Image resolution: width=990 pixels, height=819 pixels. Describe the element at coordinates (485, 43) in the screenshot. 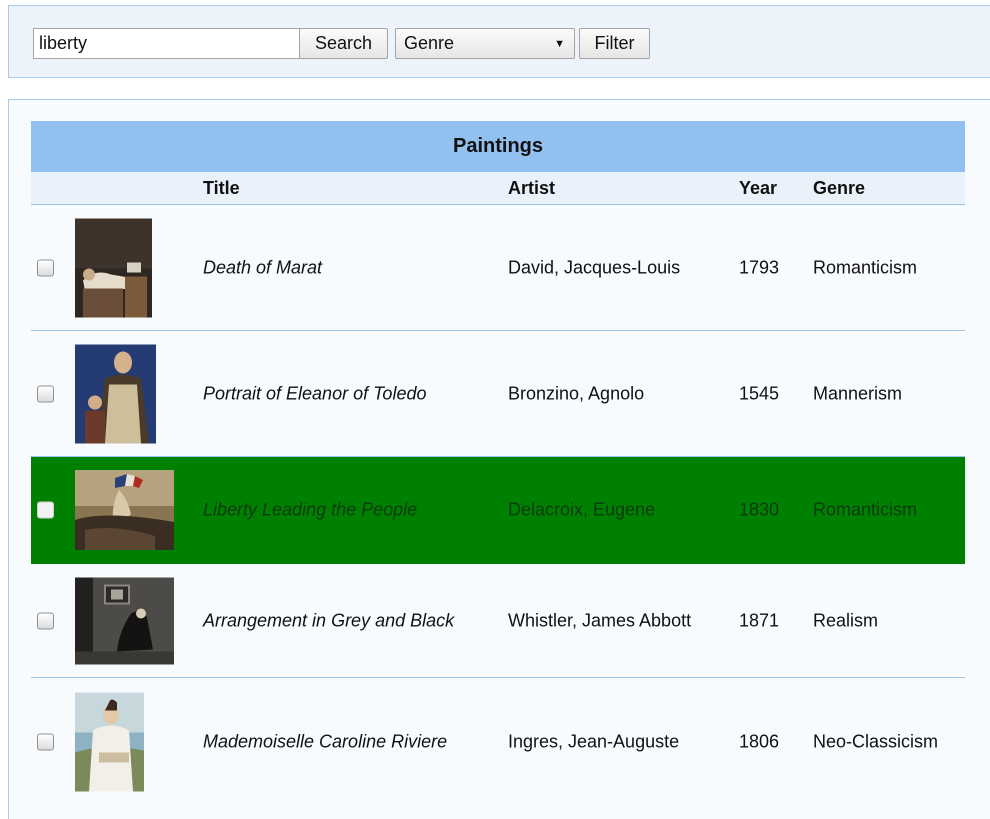

I see `genre-select: Genre ▼` at that location.